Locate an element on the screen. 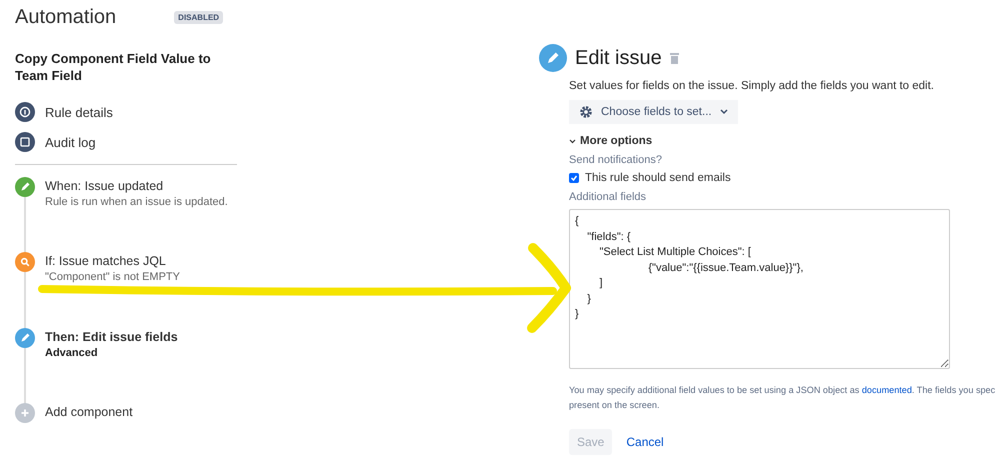  page-title: Automation is located at coordinates (65, 17).